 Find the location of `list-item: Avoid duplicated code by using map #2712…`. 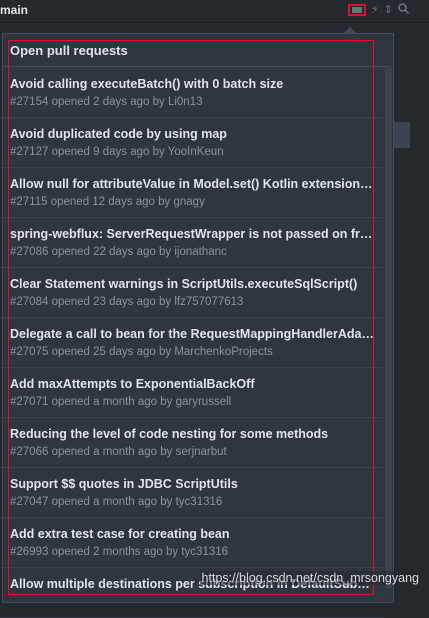

list-item: Avoid duplicated code by using map #2712… is located at coordinates (192, 143).